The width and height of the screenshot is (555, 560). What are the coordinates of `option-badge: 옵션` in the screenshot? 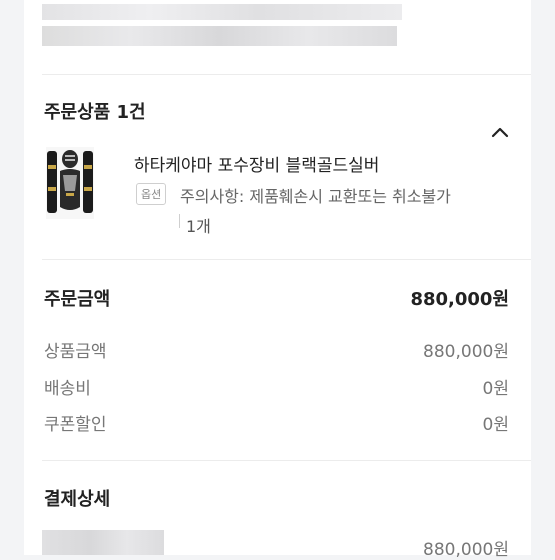 It's located at (151, 194).